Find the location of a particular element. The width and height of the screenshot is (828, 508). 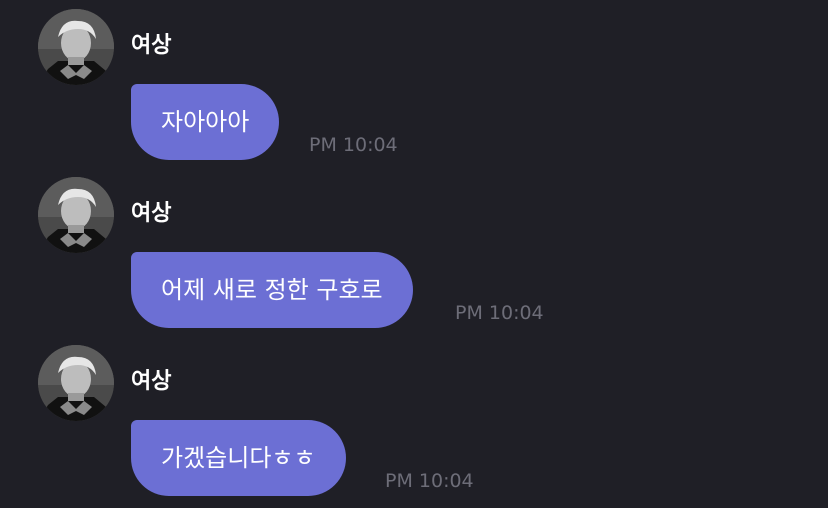

message-bubble: 자아아아 is located at coordinates (205, 122).